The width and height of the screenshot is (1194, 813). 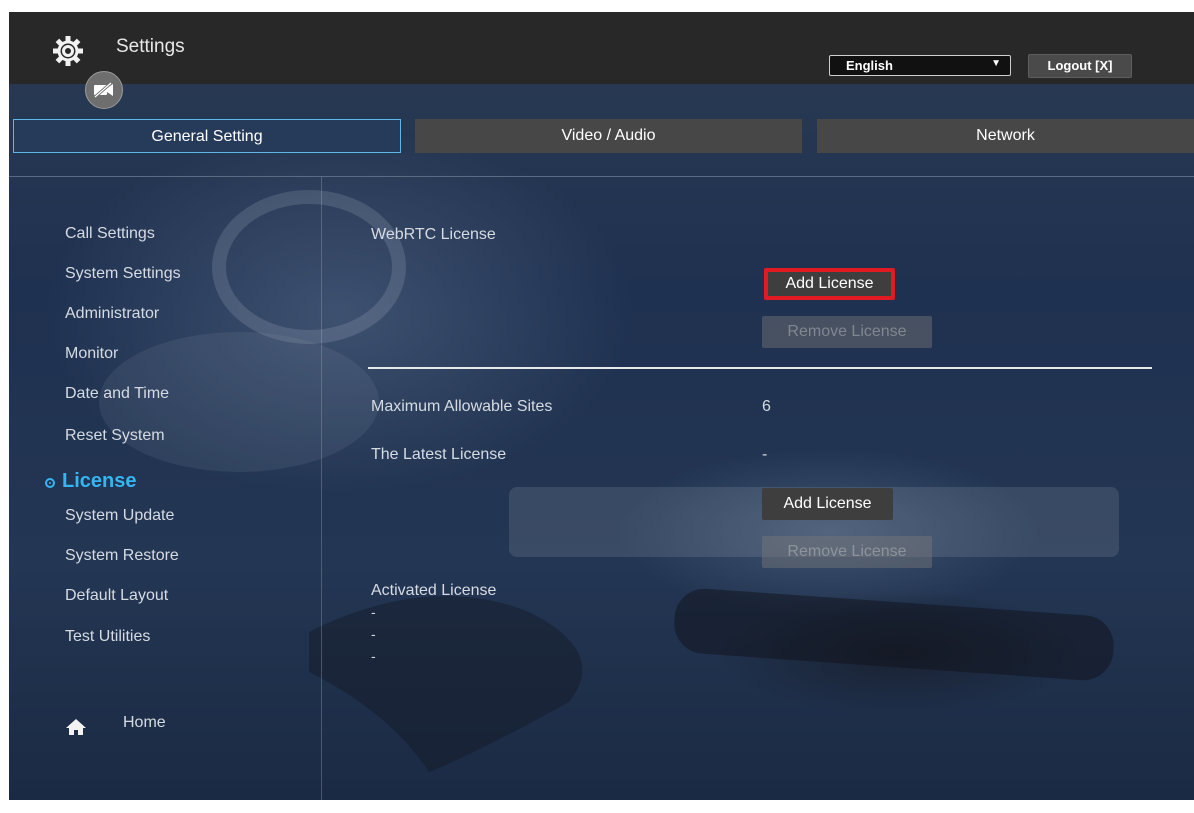 What do you see at coordinates (462, 406) in the screenshot?
I see `max-sites-label: Maximum Allowable Sites` at bounding box center [462, 406].